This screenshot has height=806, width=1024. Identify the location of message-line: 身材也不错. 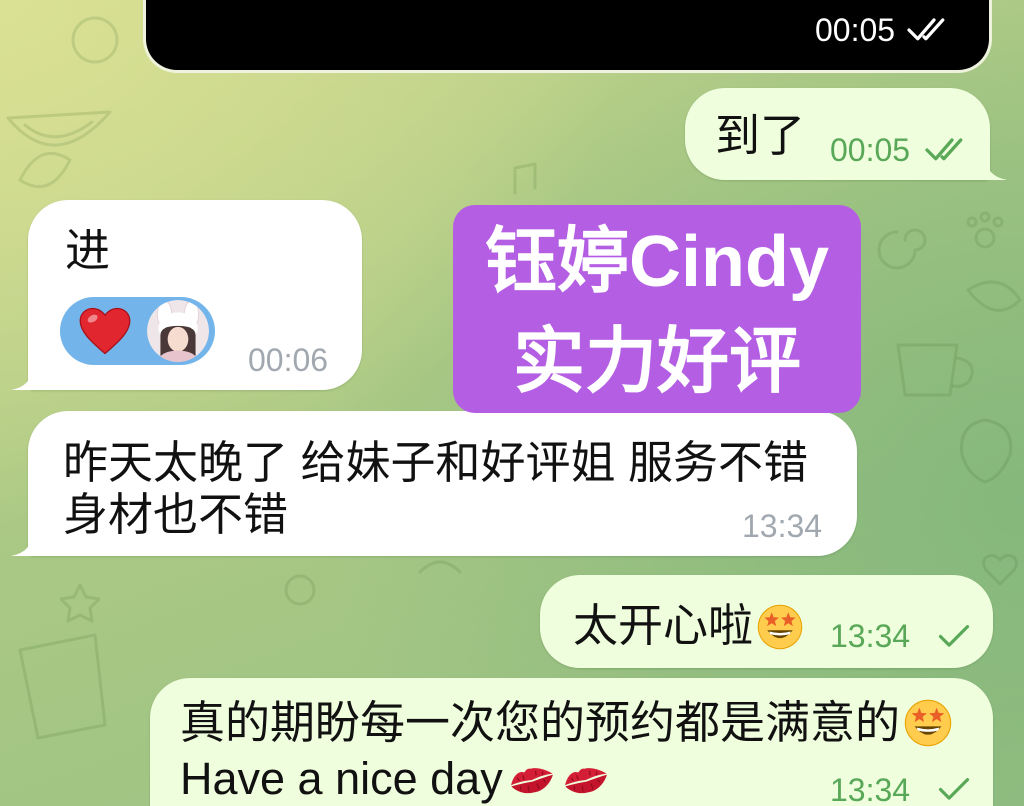
(176, 514).